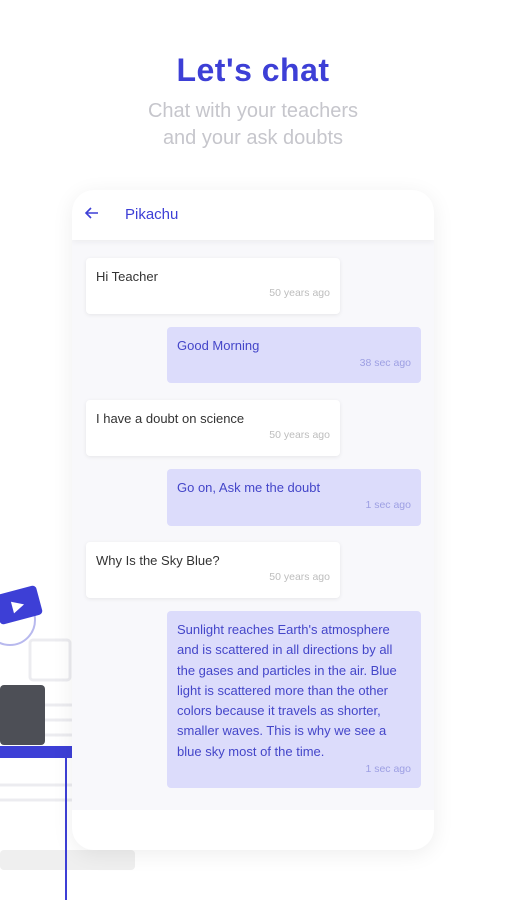 The width and height of the screenshot is (506, 900). I want to click on page-title: Let's chat, so click(253, 70).